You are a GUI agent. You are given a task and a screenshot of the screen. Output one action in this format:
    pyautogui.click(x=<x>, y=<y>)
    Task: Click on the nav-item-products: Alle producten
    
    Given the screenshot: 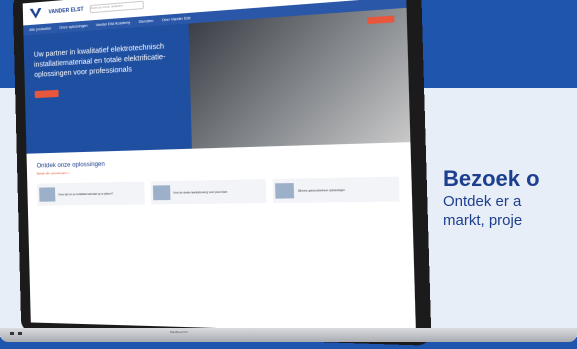 What is the action you would take?
    pyautogui.click(x=40, y=29)
    